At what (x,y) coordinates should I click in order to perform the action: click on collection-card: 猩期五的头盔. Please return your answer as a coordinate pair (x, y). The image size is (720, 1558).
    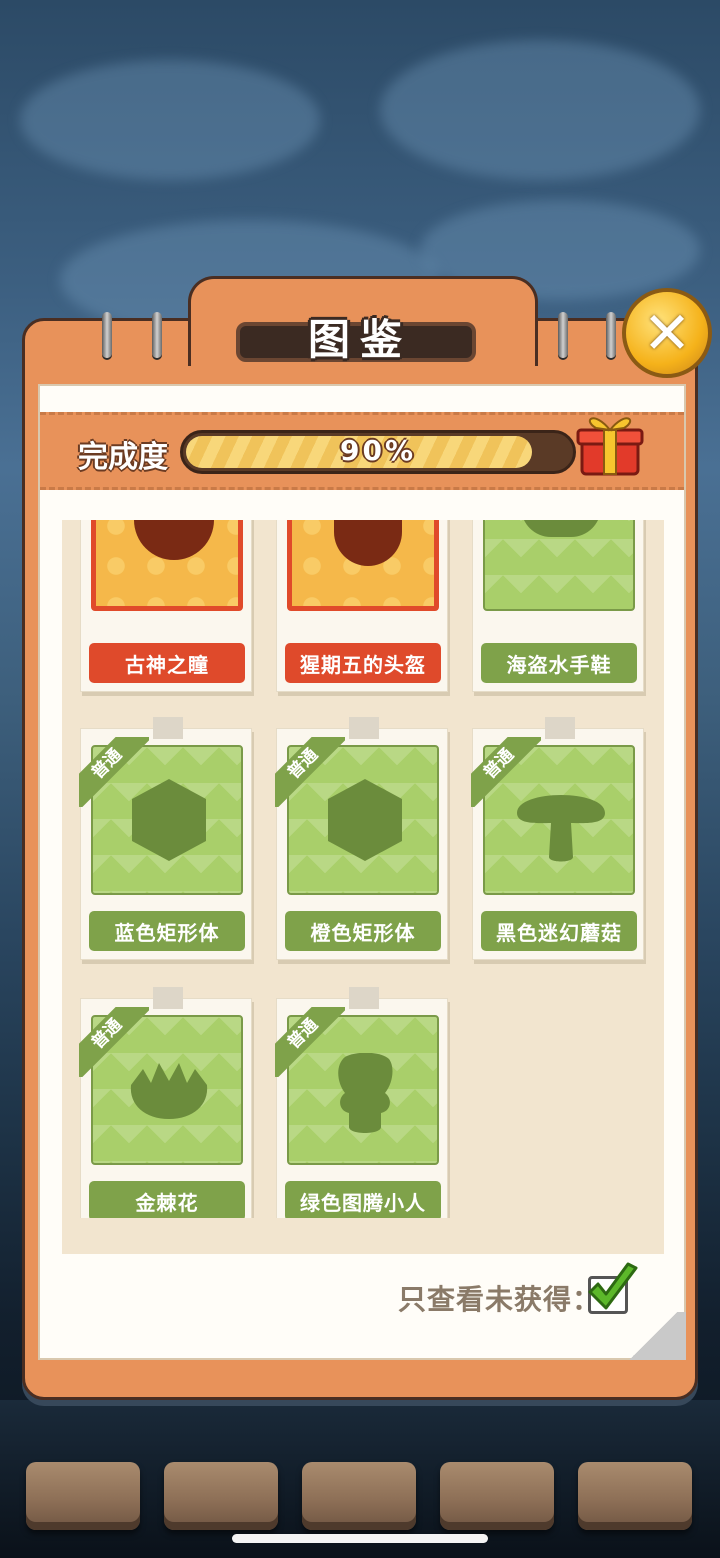
    Looking at the image, I should click on (362, 606).